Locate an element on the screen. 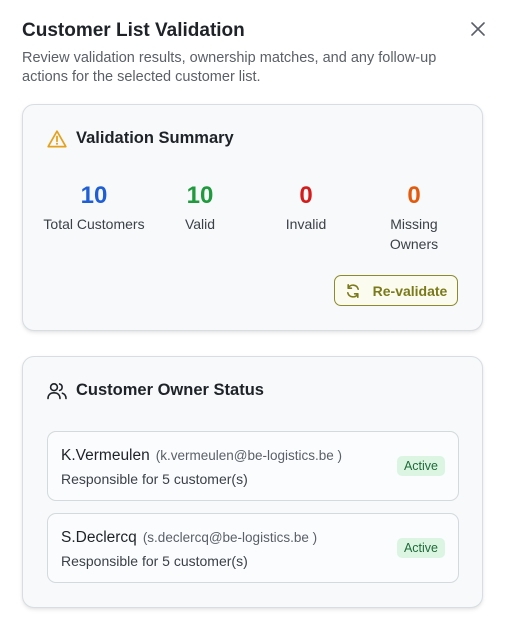 The height and width of the screenshot is (629, 506). warning-triangle-icon is located at coordinates (57, 138).